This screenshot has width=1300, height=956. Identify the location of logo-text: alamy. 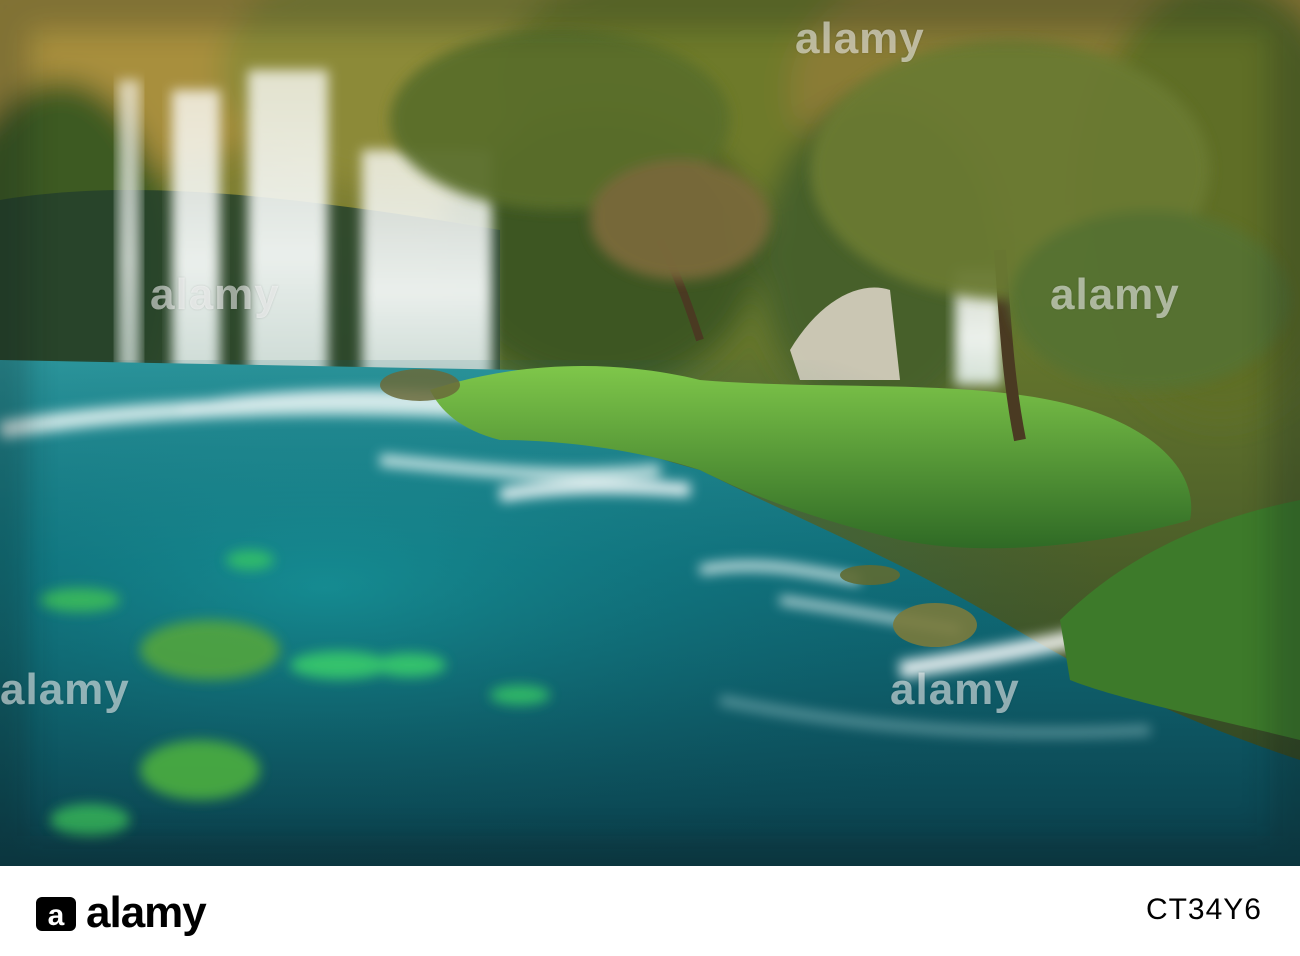
(146, 912).